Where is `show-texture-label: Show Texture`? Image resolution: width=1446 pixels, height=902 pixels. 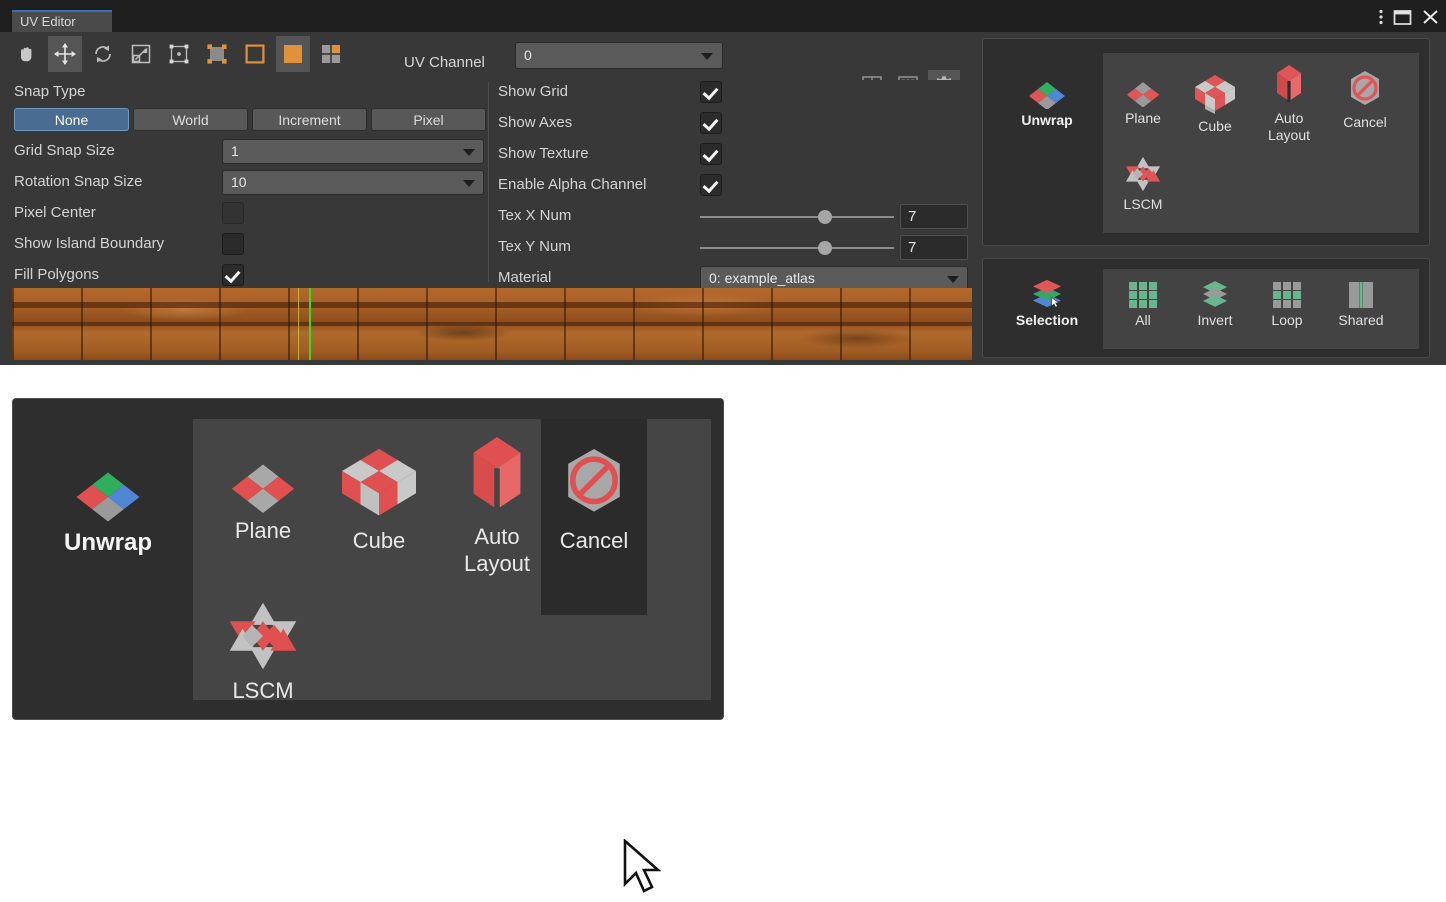
show-texture-label: Show Texture is located at coordinates (543, 153).